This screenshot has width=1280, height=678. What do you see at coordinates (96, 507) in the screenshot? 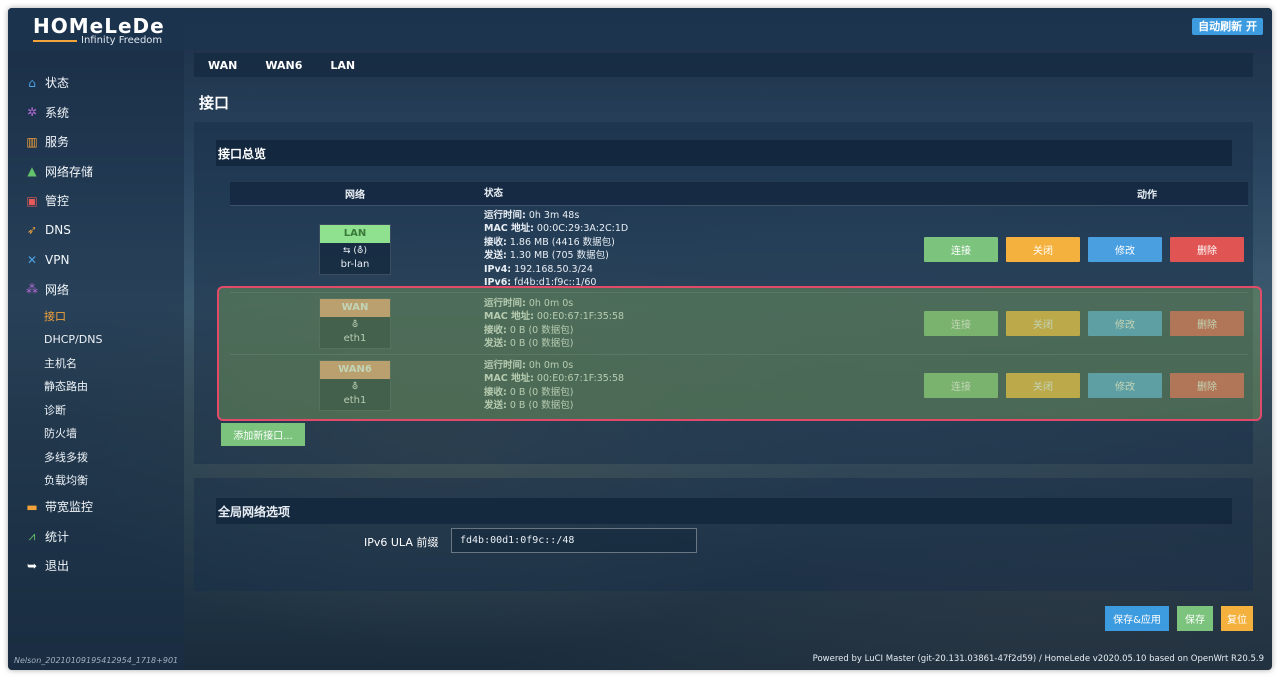
I see `sidebar-item-briefcase: ▬ 带宽监控` at bounding box center [96, 507].